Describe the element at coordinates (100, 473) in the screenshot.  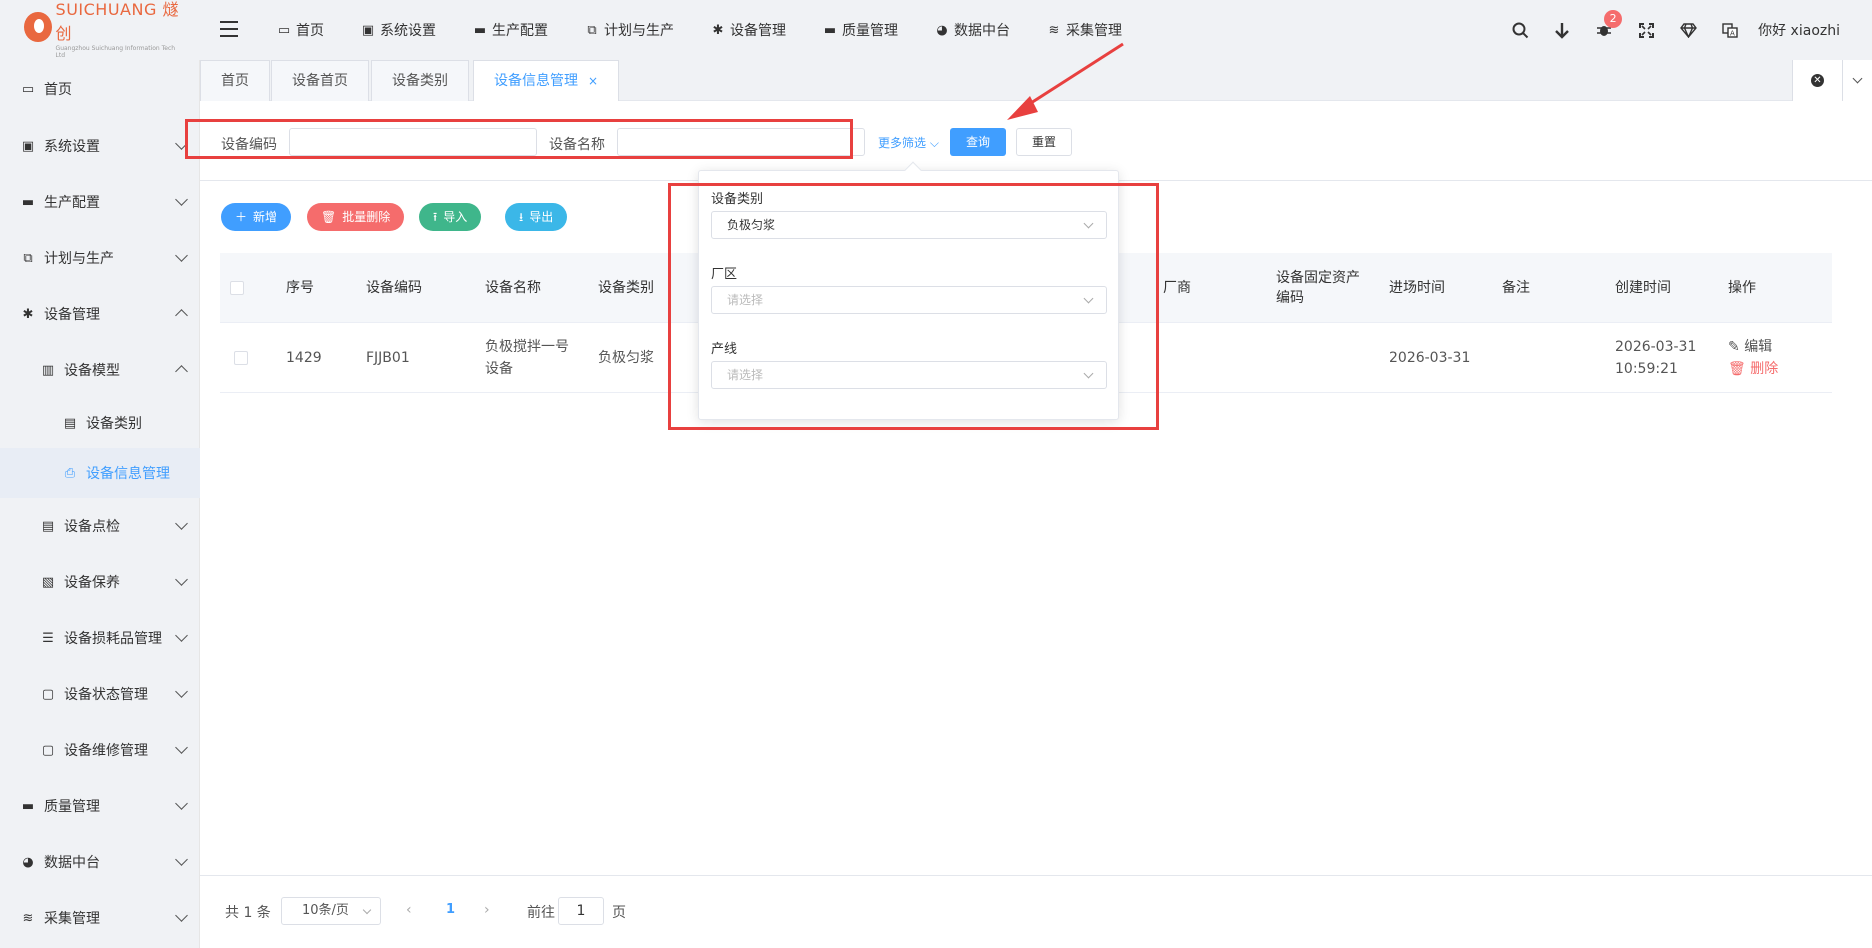
I see `sidebar-item: ⎙ 设备信息管理` at that location.